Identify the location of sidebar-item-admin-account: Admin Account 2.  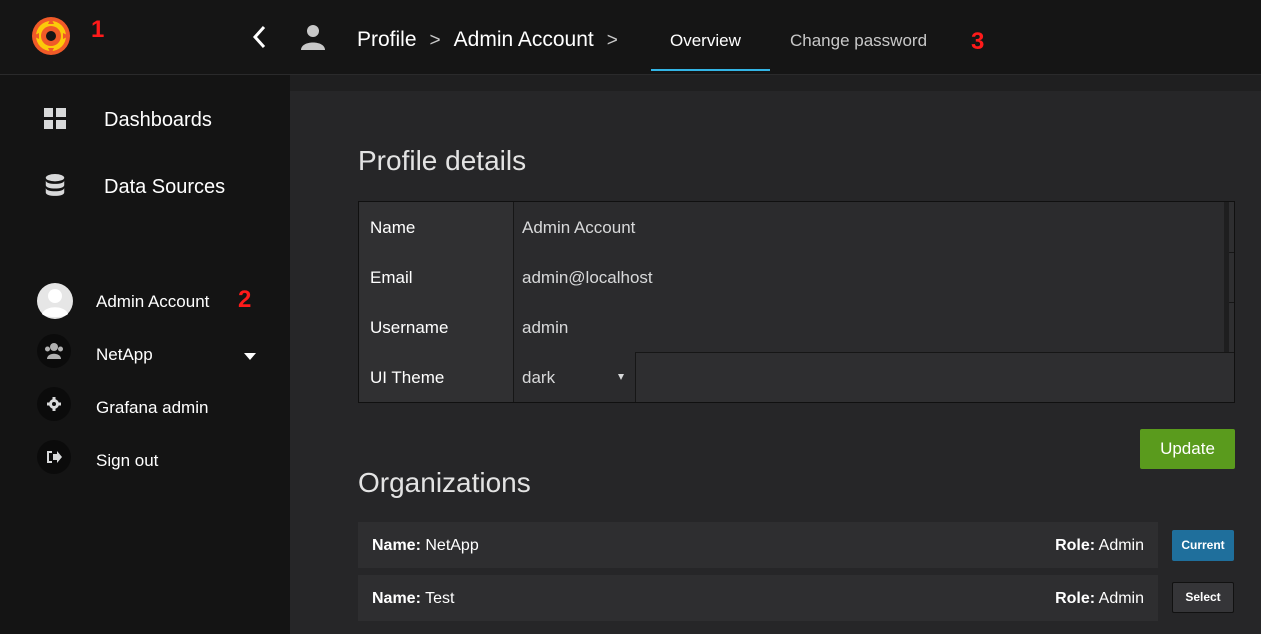
(145, 303).